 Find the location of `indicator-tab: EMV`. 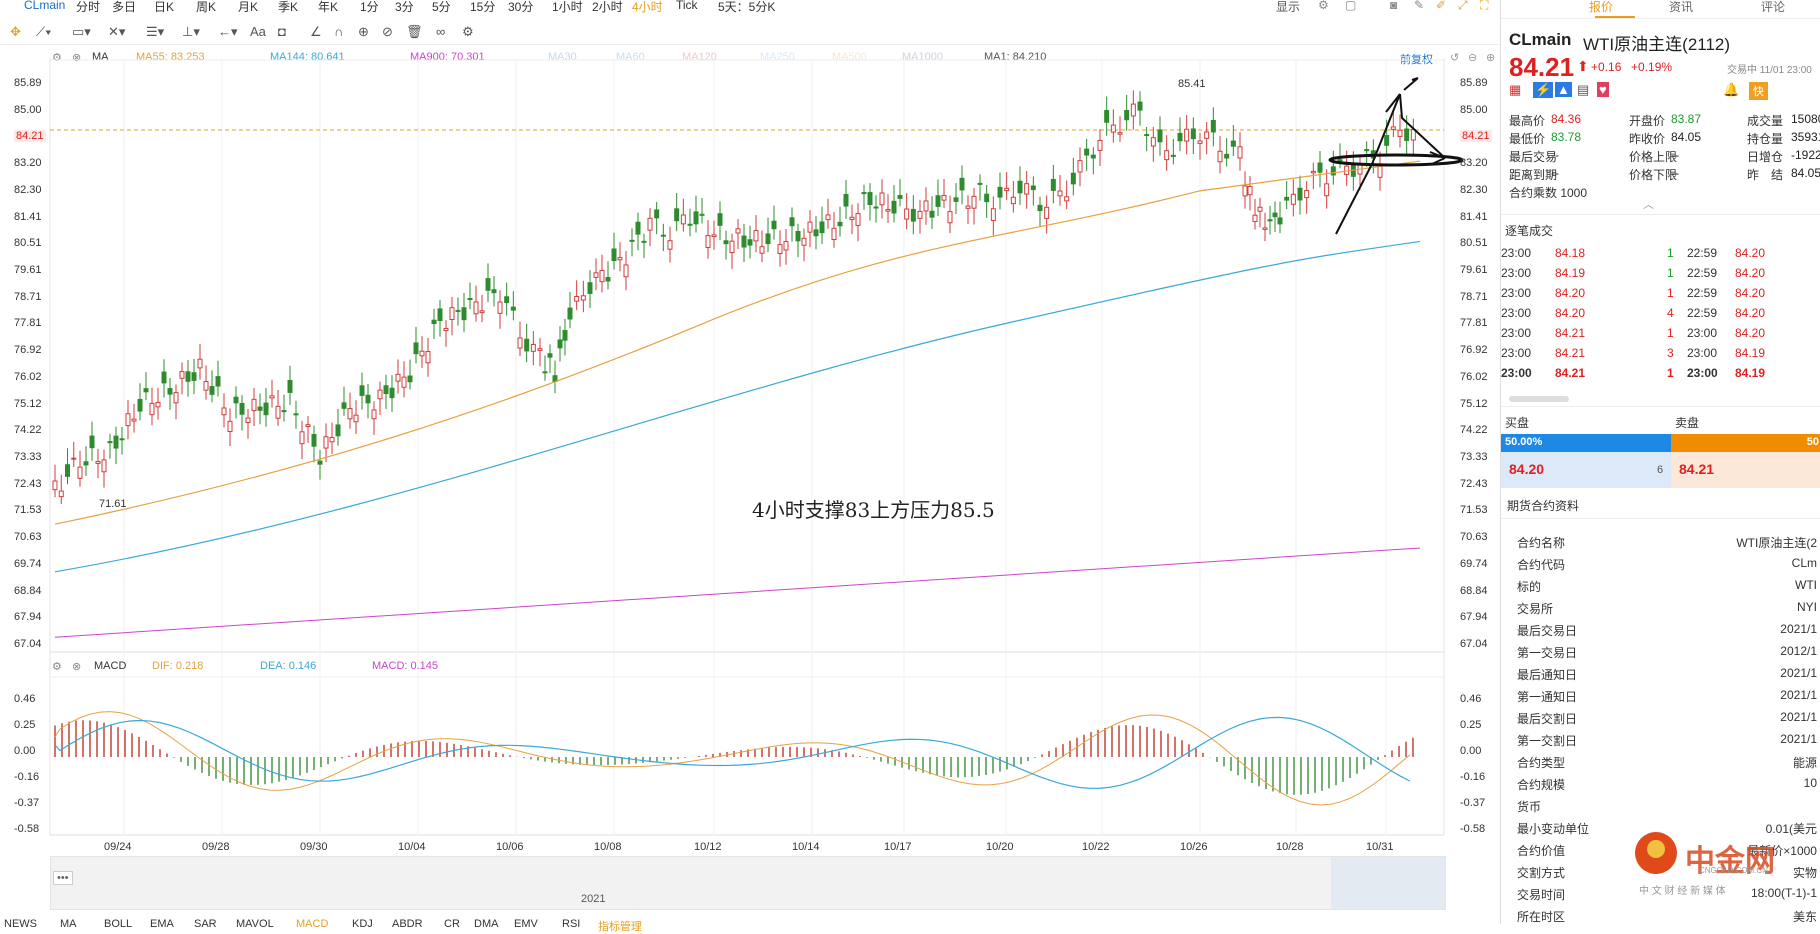

indicator-tab: EMV is located at coordinates (526, 924).